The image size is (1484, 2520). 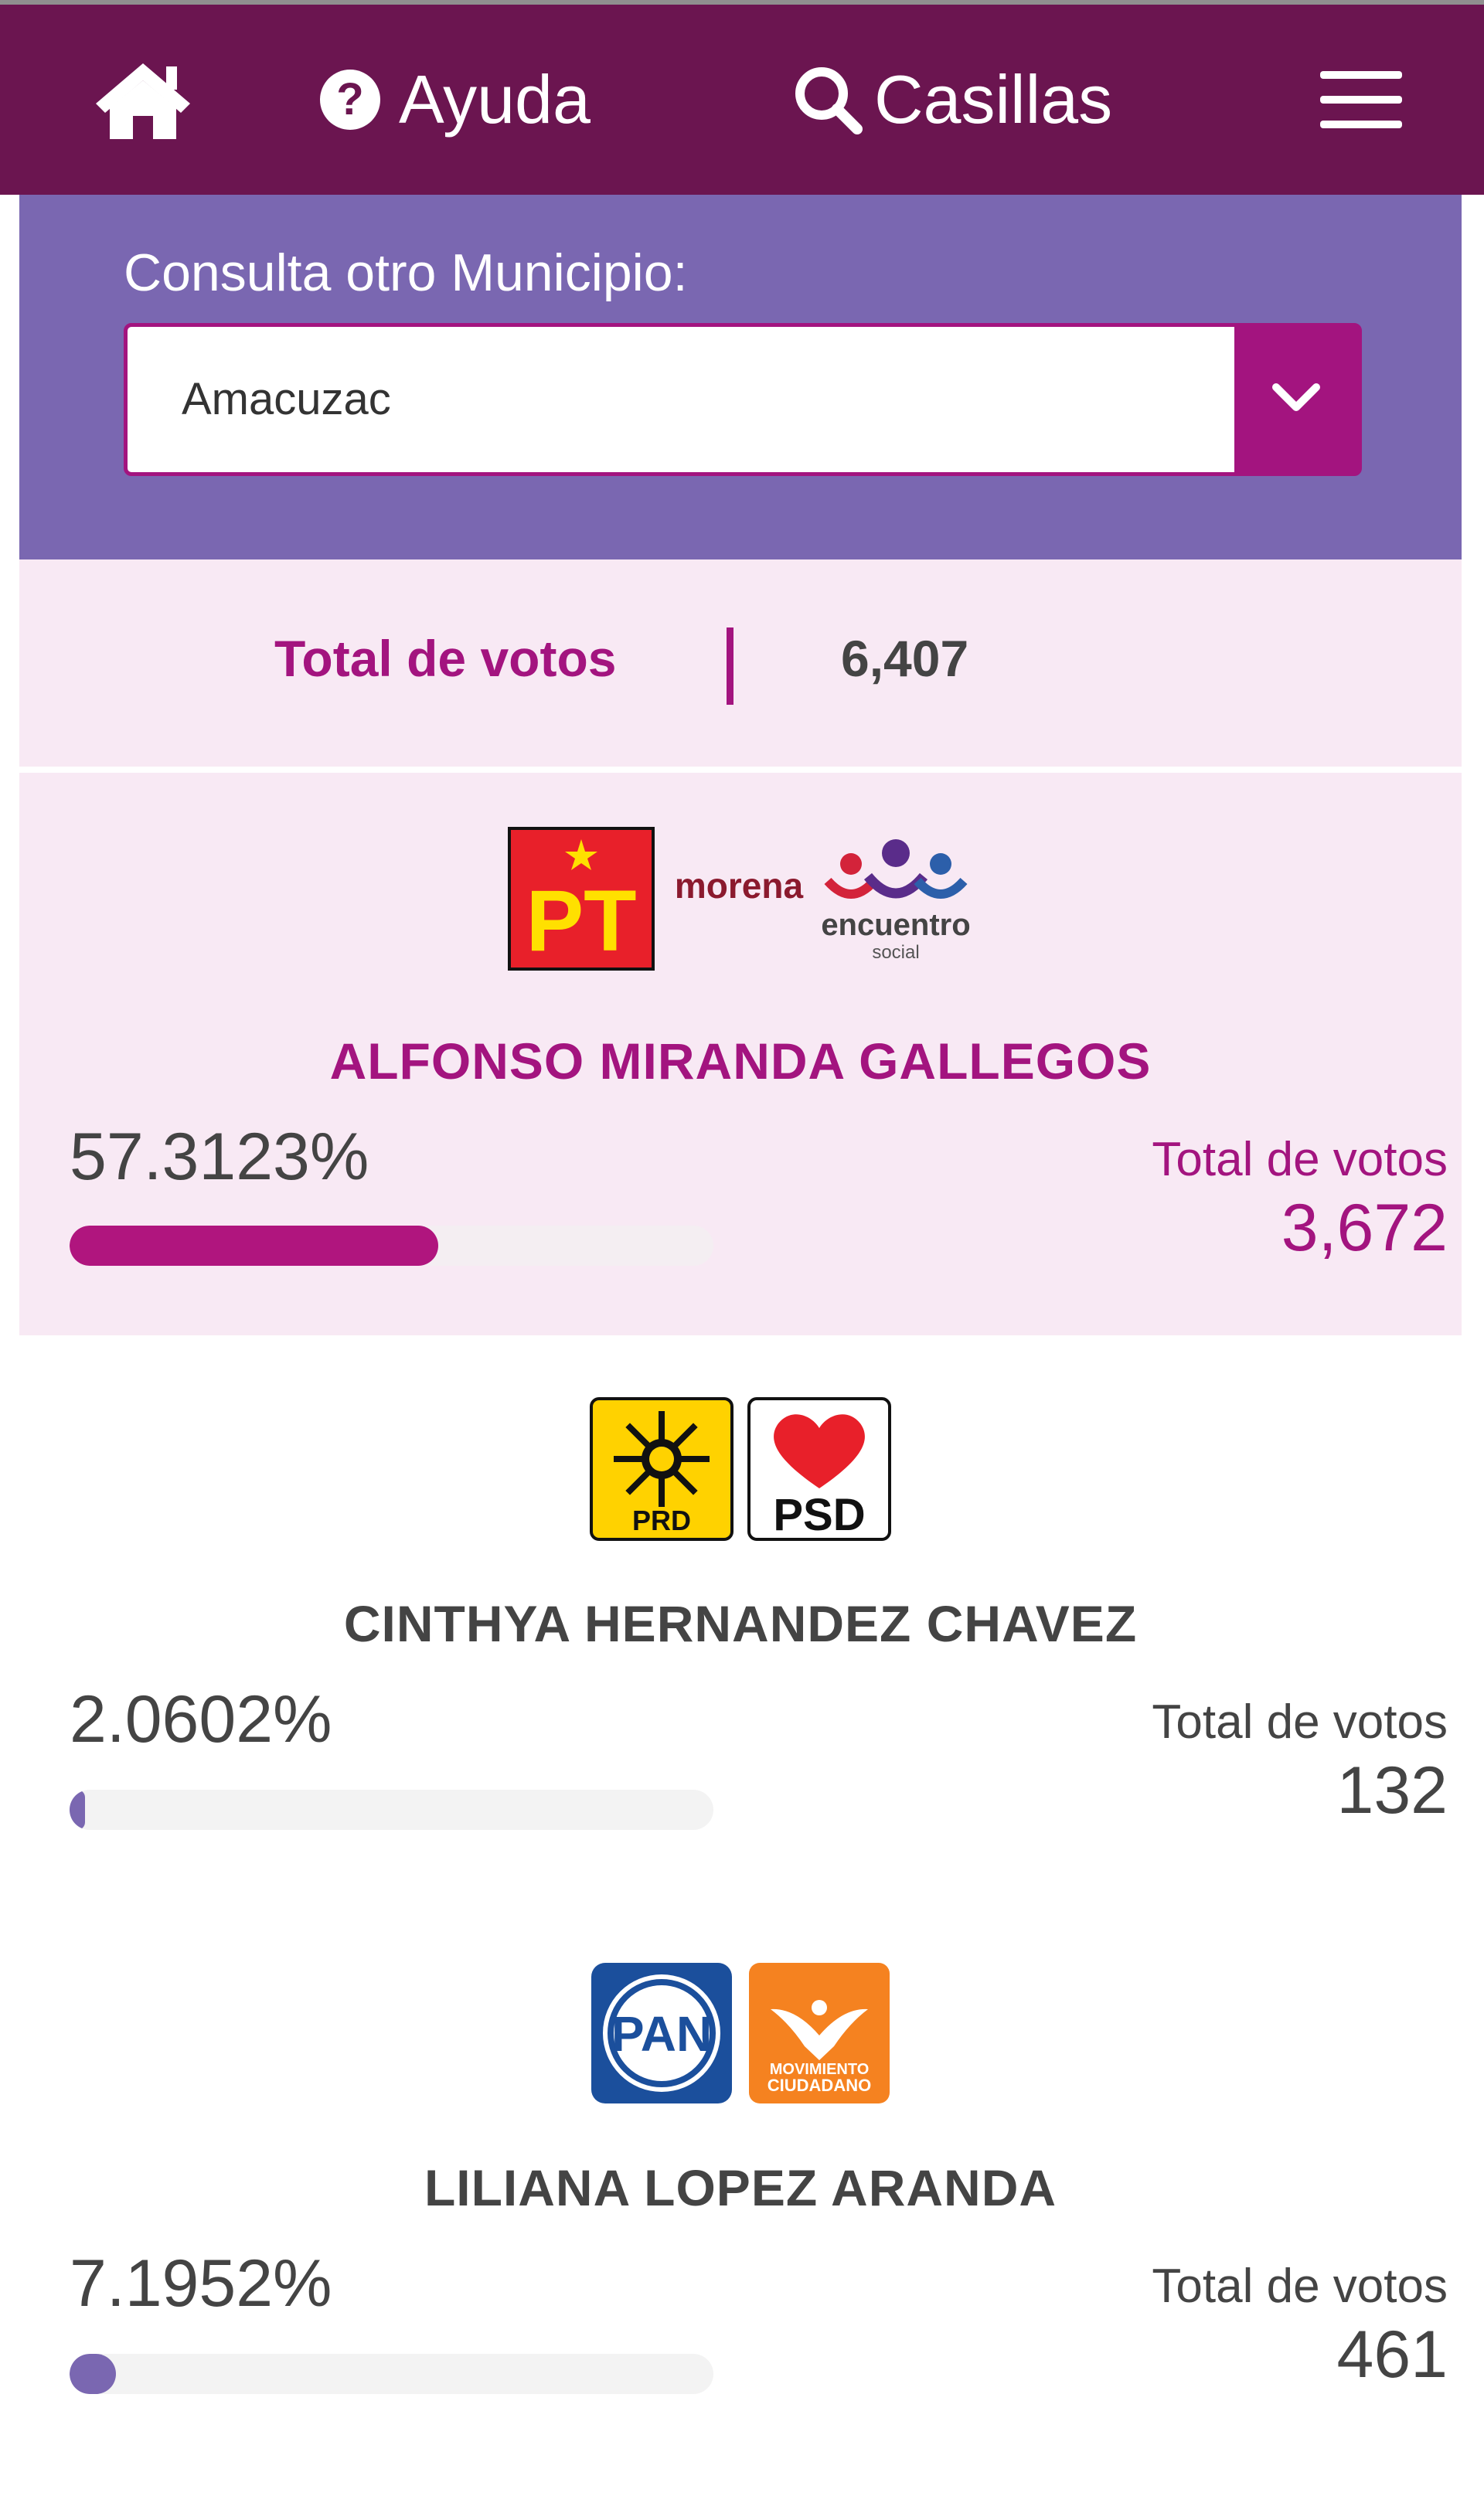 What do you see at coordinates (201, 1719) in the screenshot?
I see `candidate-percent: 2.0602%` at bounding box center [201, 1719].